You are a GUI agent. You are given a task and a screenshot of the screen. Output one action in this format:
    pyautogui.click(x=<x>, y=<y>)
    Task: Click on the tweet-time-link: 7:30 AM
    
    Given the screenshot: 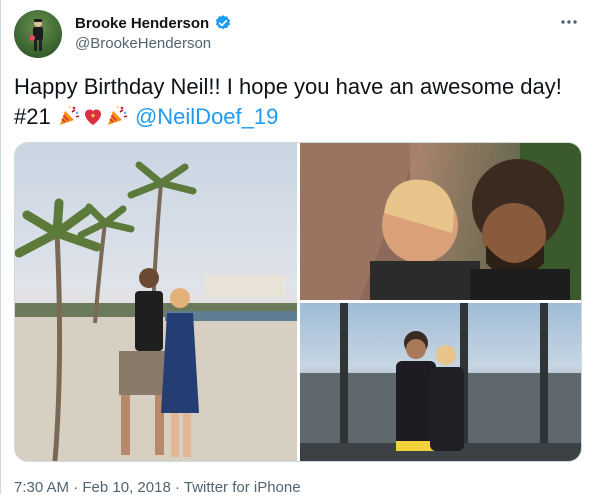 What is the action you would take?
    pyautogui.click(x=41, y=487)
    